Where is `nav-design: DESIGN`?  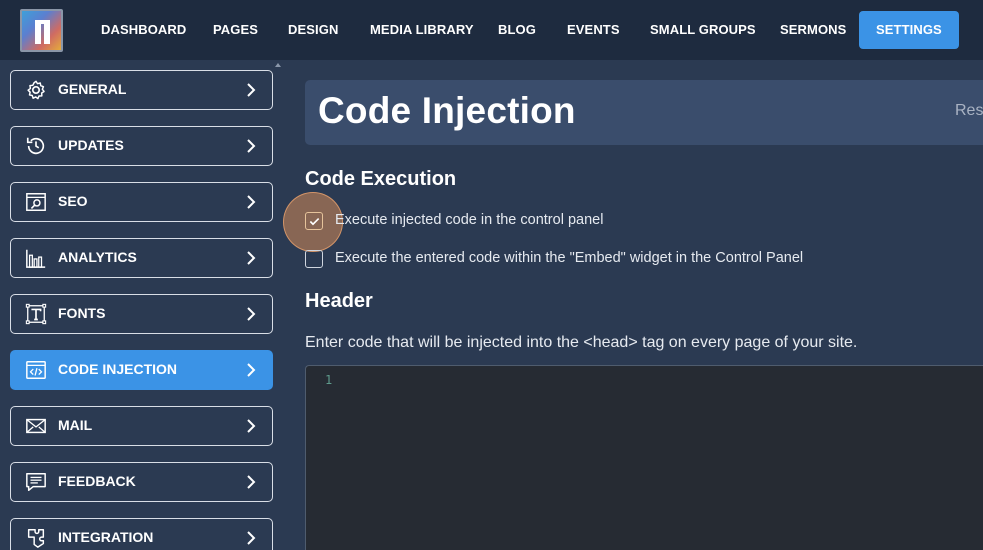 nav-design: DESIGN is located at coordinates (313, 30).